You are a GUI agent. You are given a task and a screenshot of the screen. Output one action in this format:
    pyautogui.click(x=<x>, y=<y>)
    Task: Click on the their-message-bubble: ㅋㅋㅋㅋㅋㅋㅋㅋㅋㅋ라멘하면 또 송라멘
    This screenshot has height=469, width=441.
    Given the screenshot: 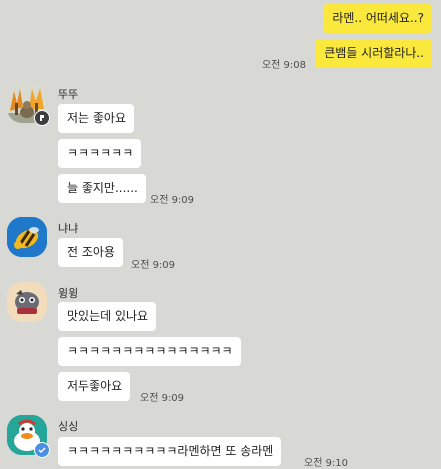 What is the action you would take?
    pyautogui.click(x=170, y=451)
    